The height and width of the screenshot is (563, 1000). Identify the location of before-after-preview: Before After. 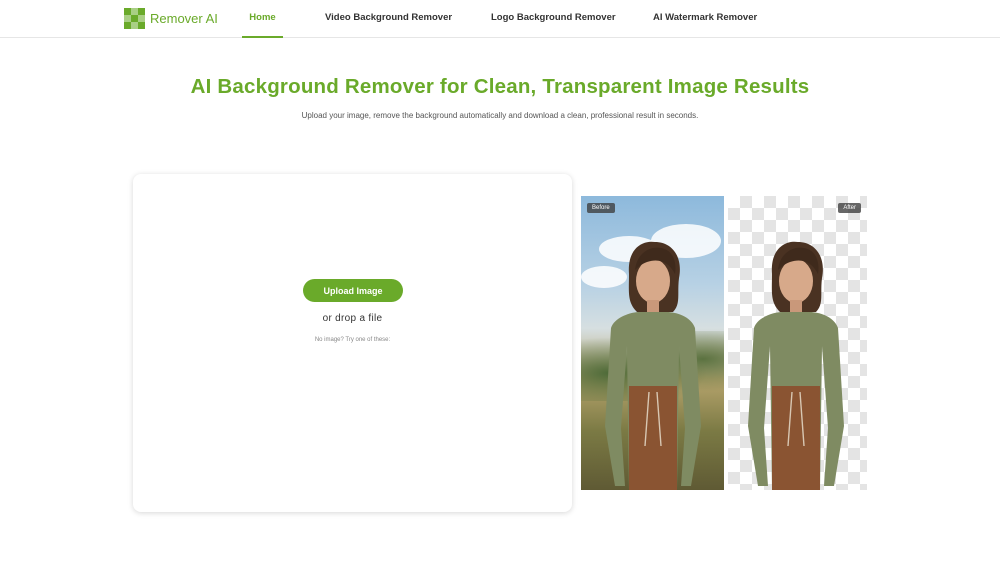
(724, 343).